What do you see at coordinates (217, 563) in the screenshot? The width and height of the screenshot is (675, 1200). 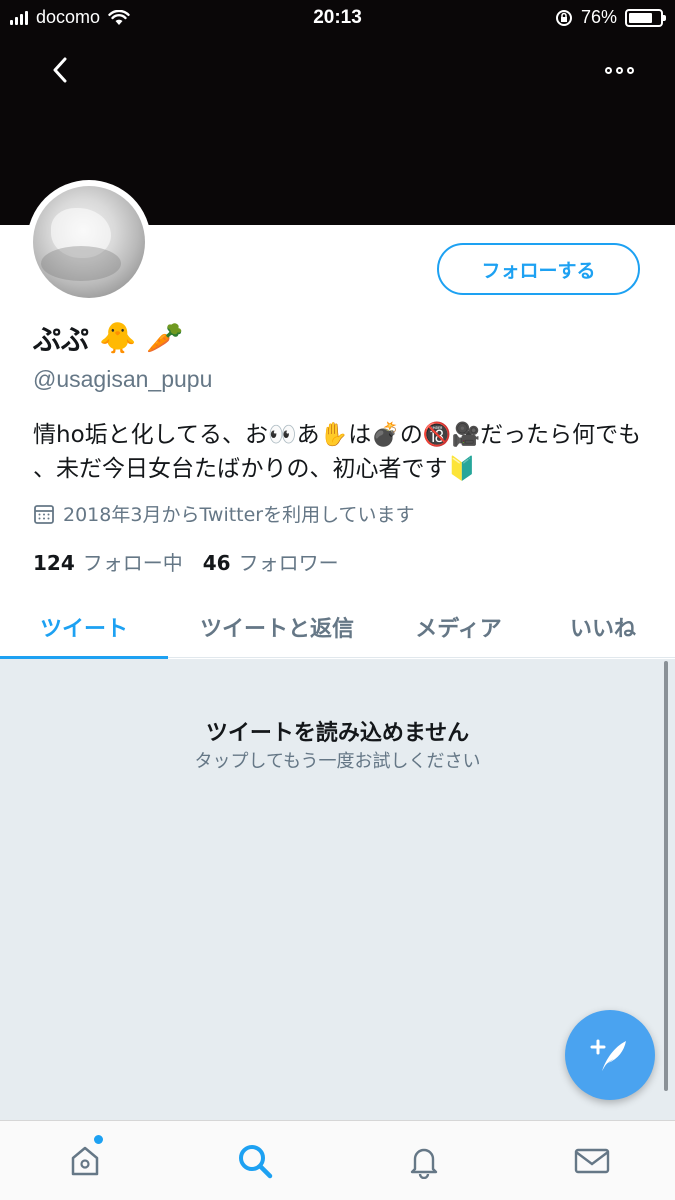 I see `followers-count: 46` at bounding box center [217, 563].